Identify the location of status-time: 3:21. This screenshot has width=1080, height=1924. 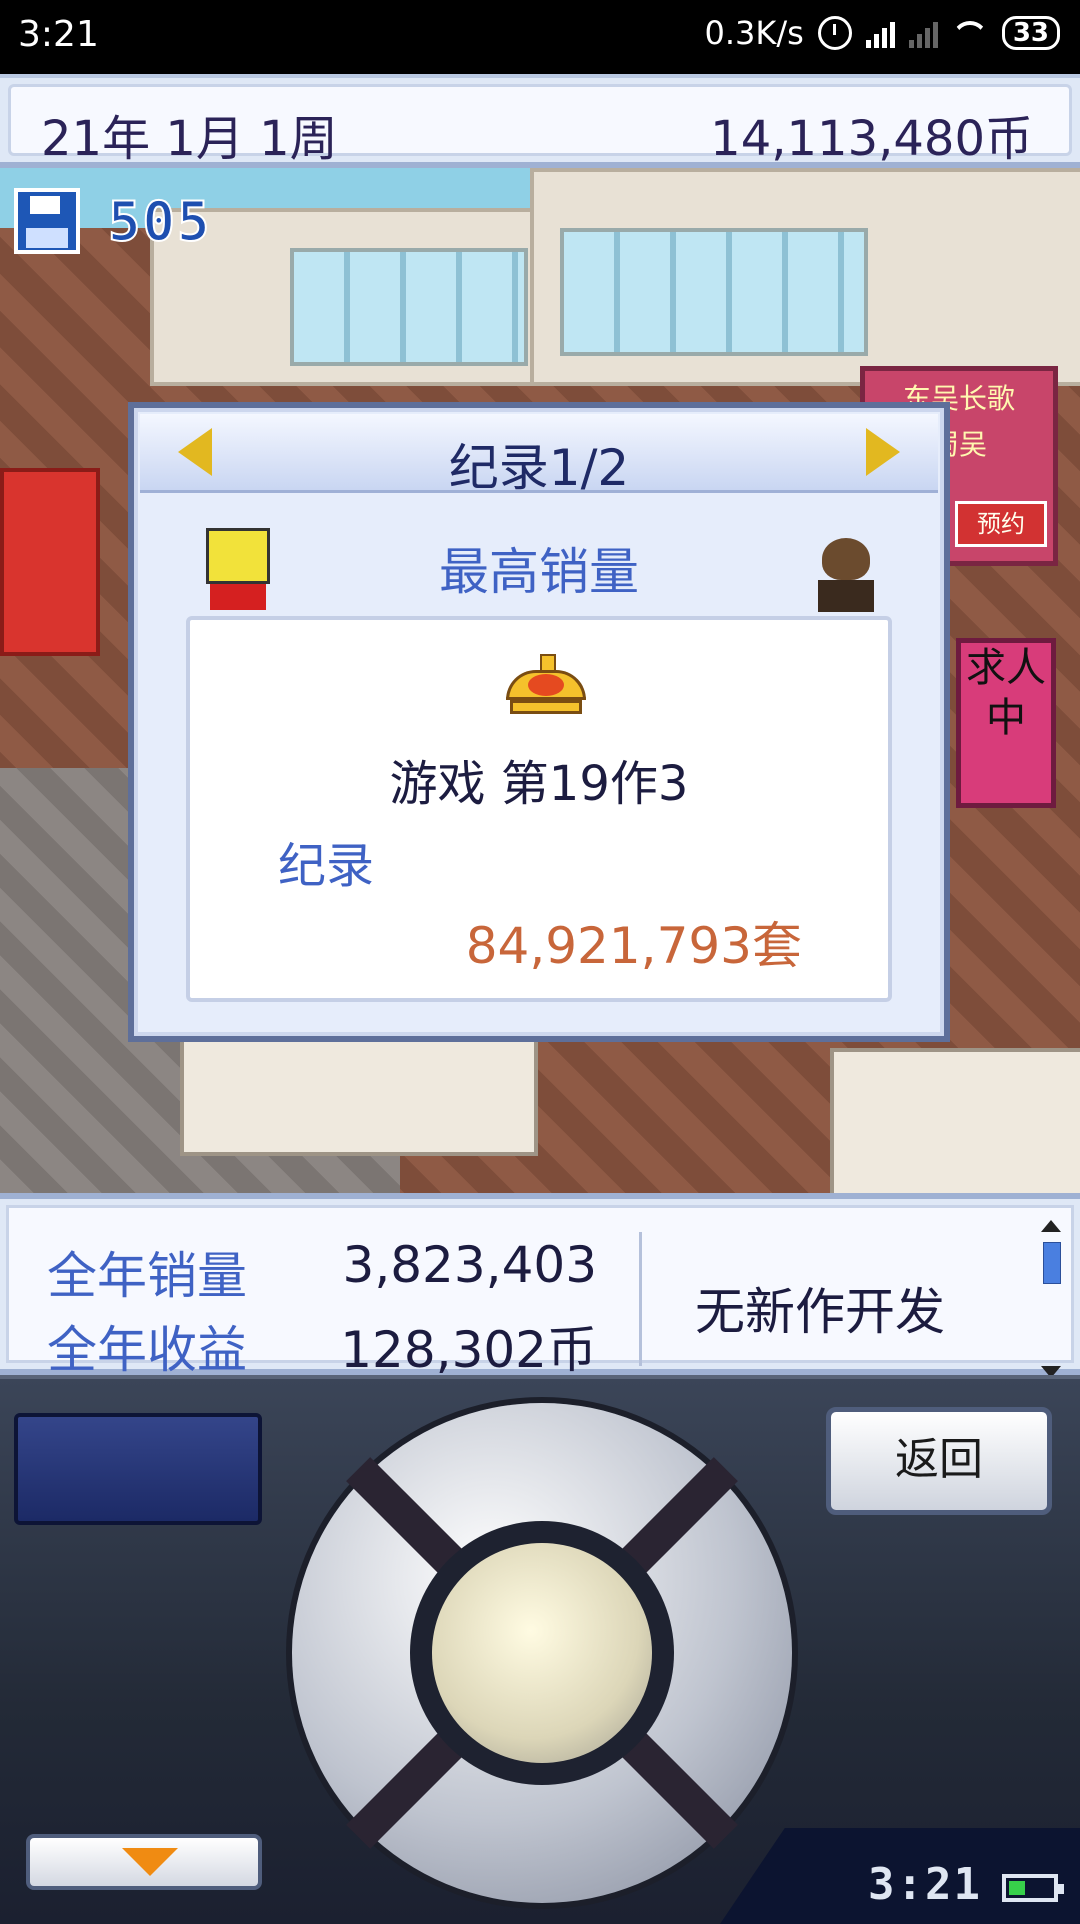
(58, 34).